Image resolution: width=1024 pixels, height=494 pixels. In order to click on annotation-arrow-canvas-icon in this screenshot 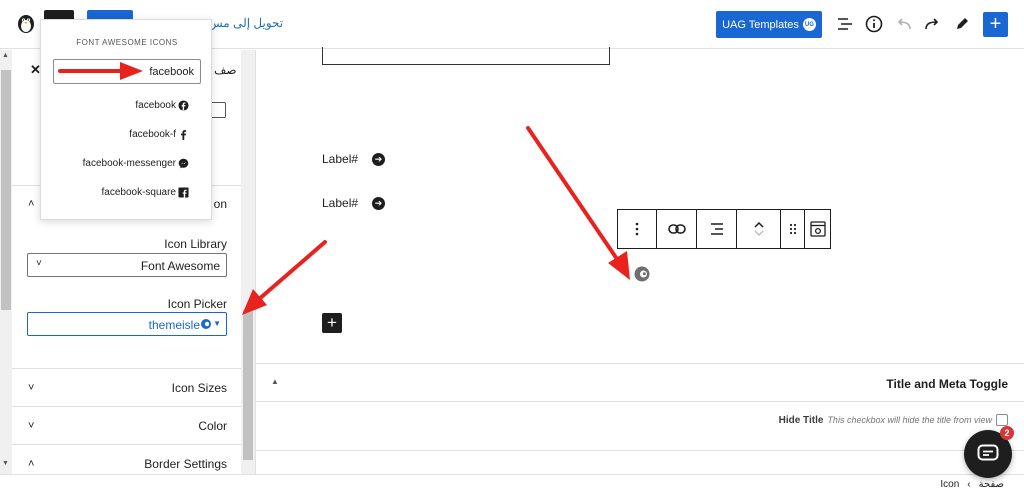, I will do `click(573, 195)`.